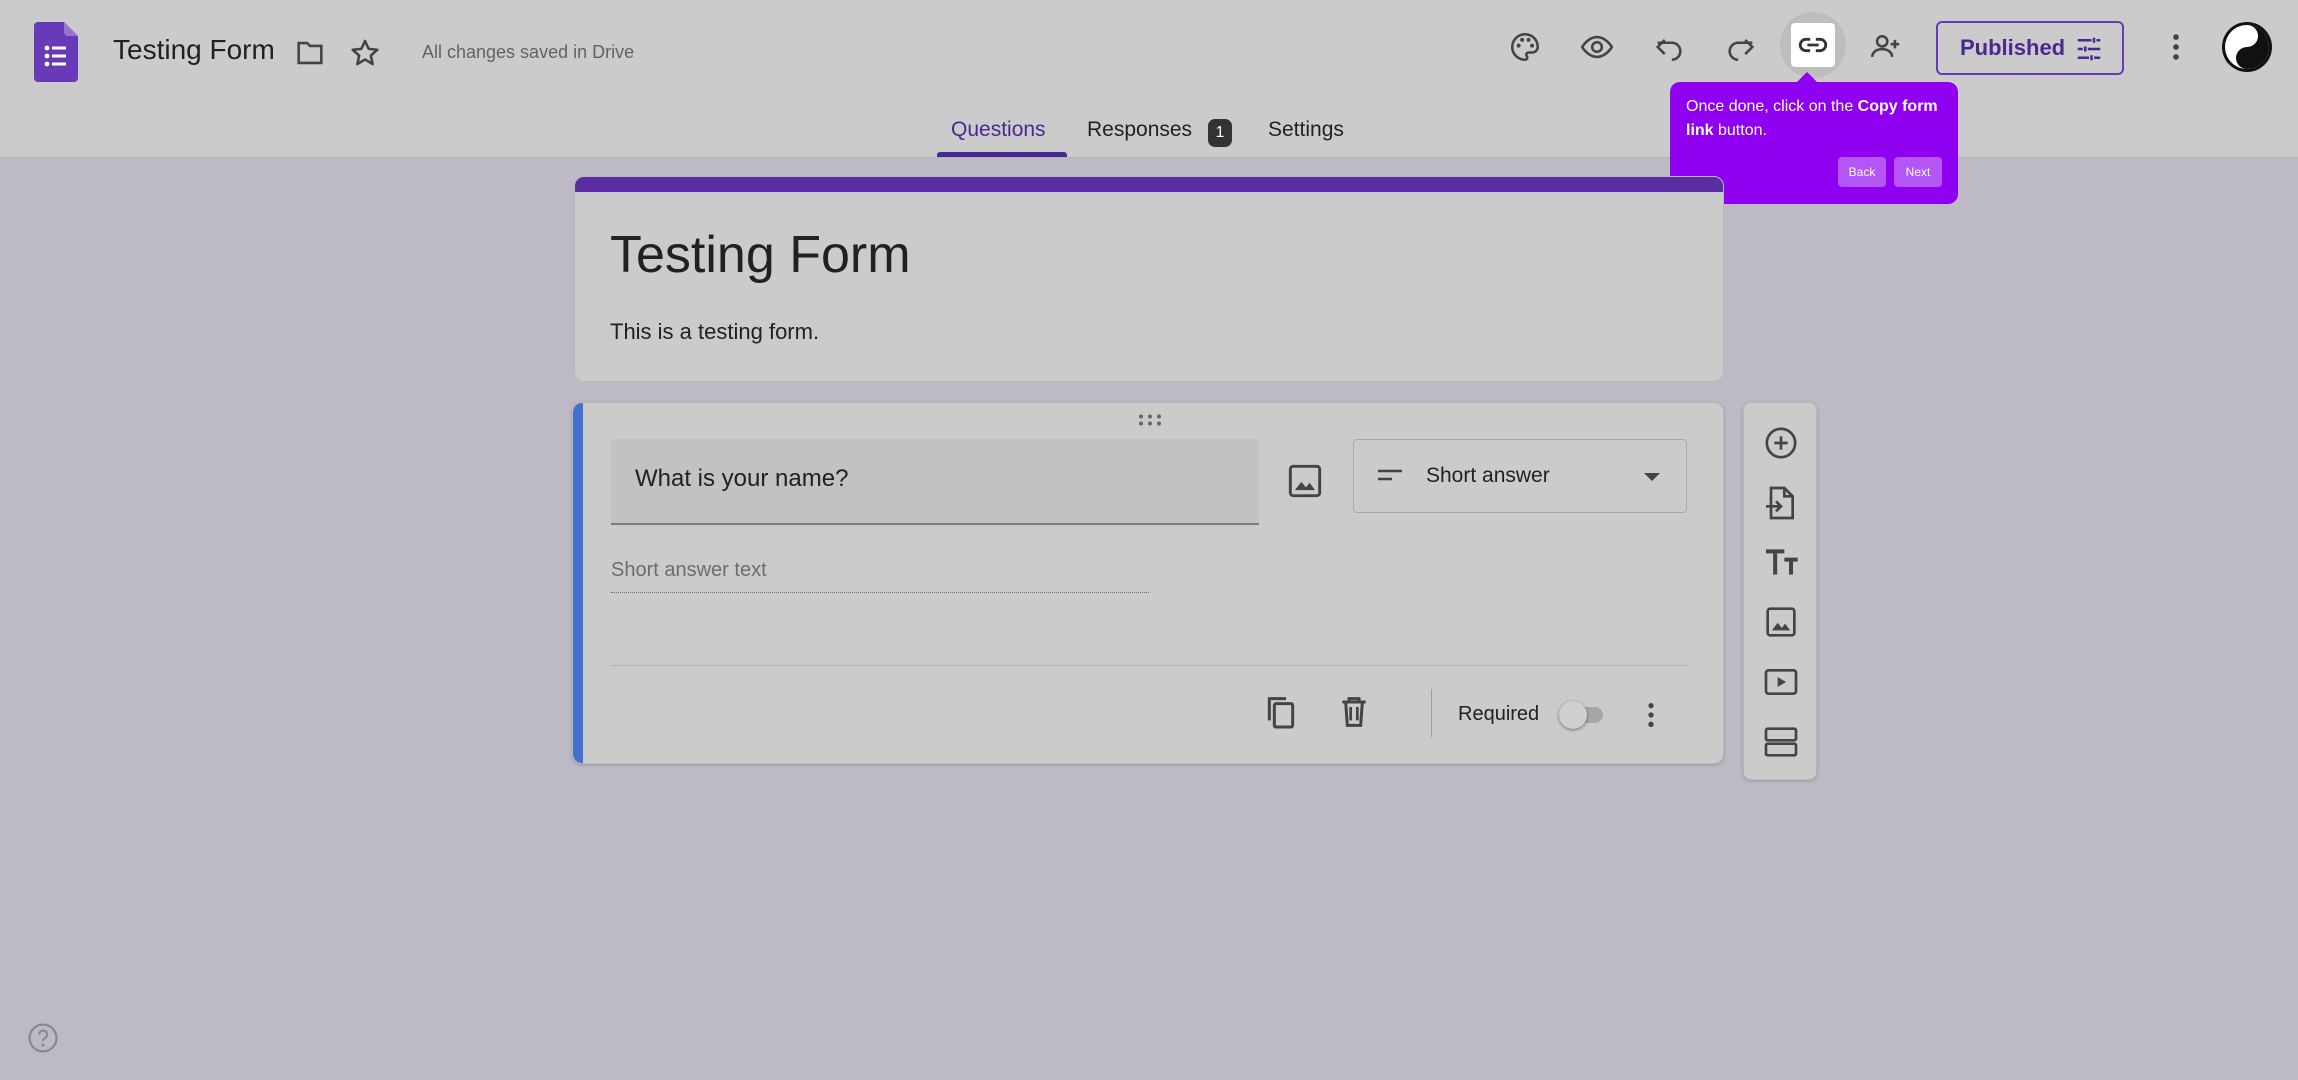  I want to click on question-title-input: What is your name?, so click(935, 482).